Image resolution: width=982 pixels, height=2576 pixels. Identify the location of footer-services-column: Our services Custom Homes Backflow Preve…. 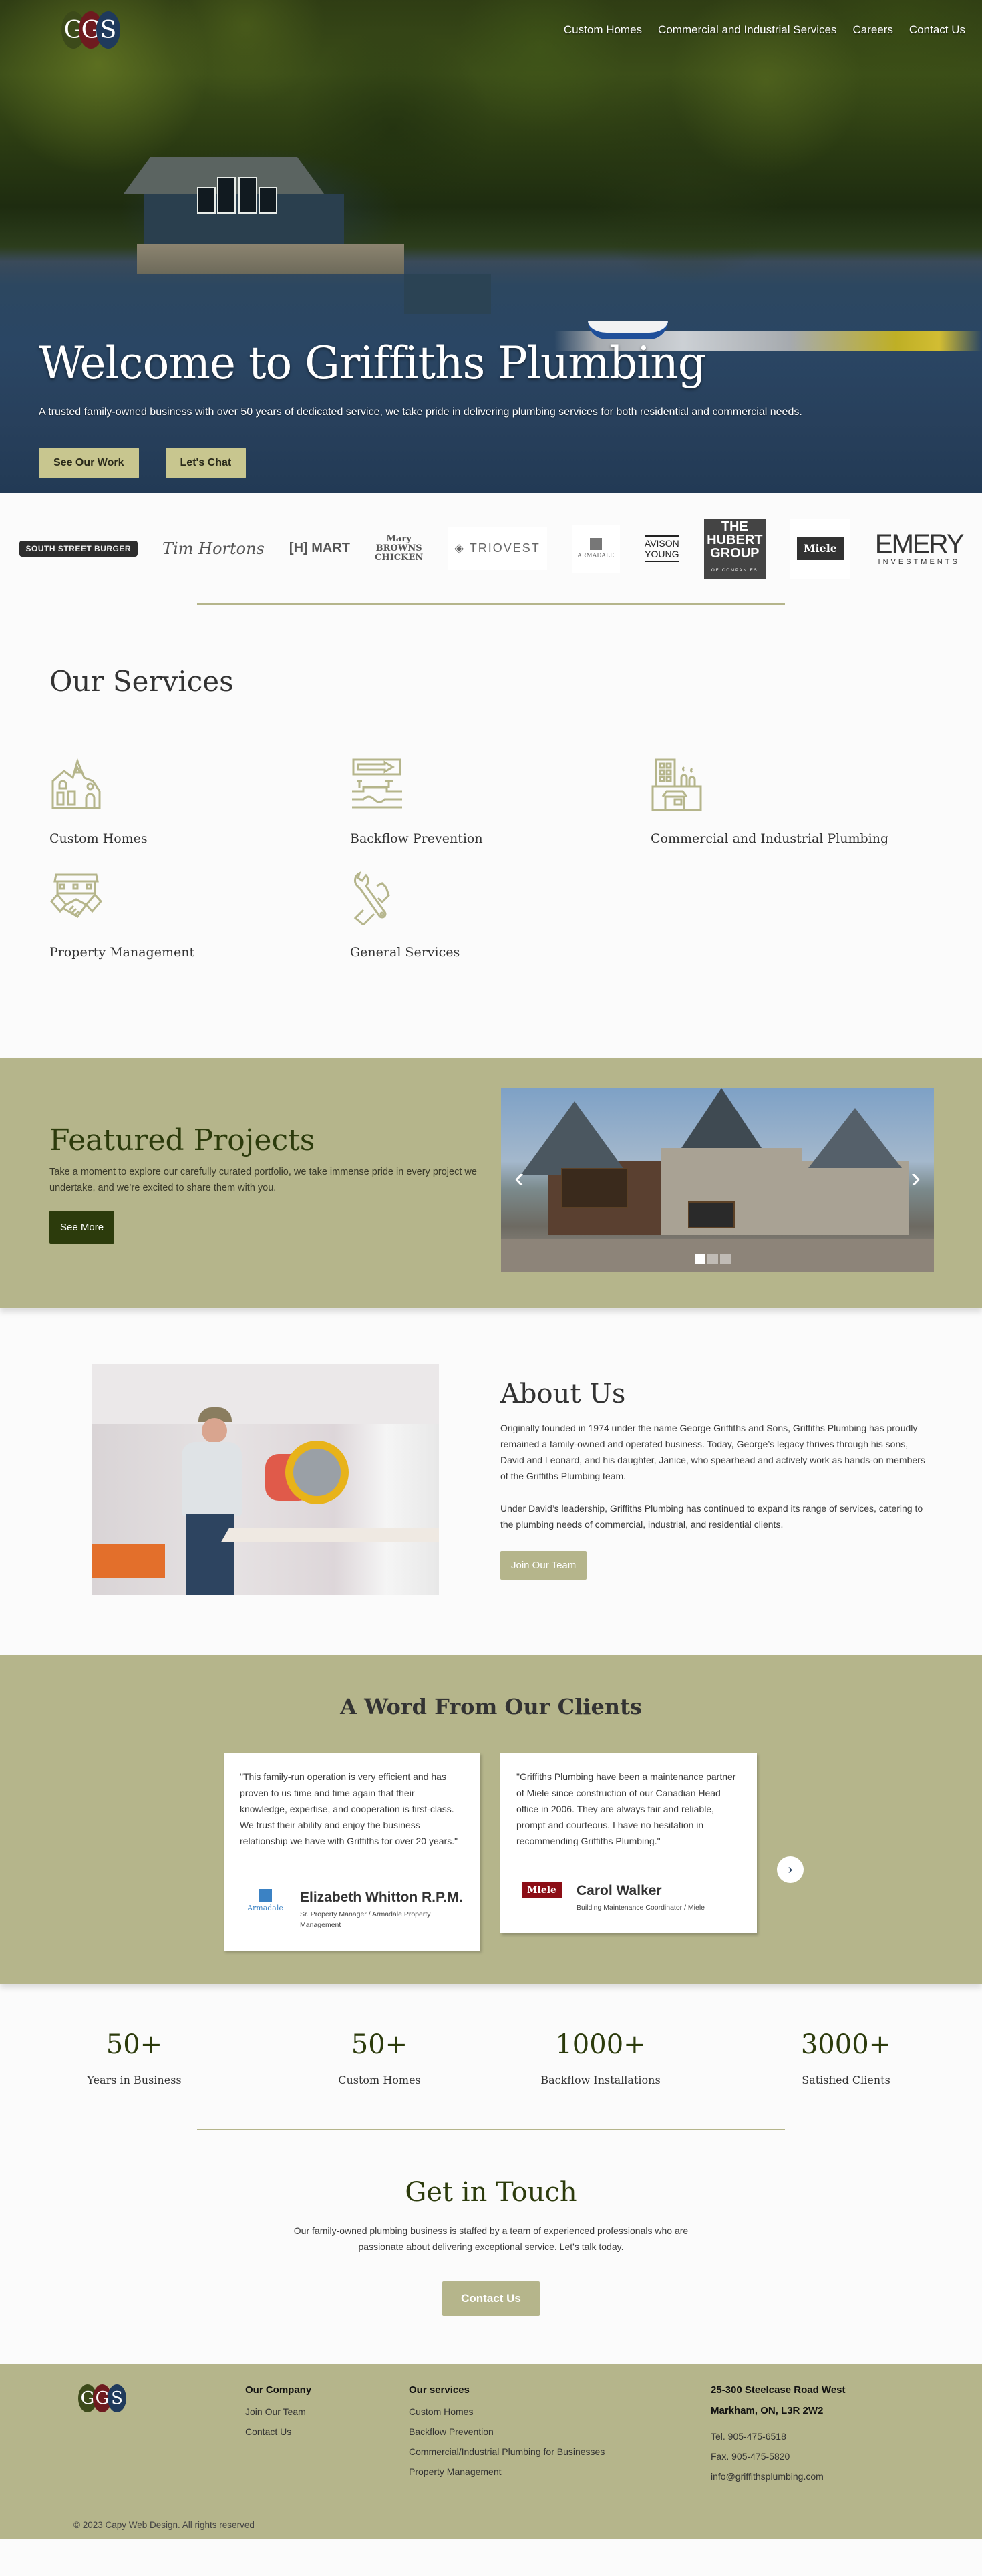
(560, 2437).